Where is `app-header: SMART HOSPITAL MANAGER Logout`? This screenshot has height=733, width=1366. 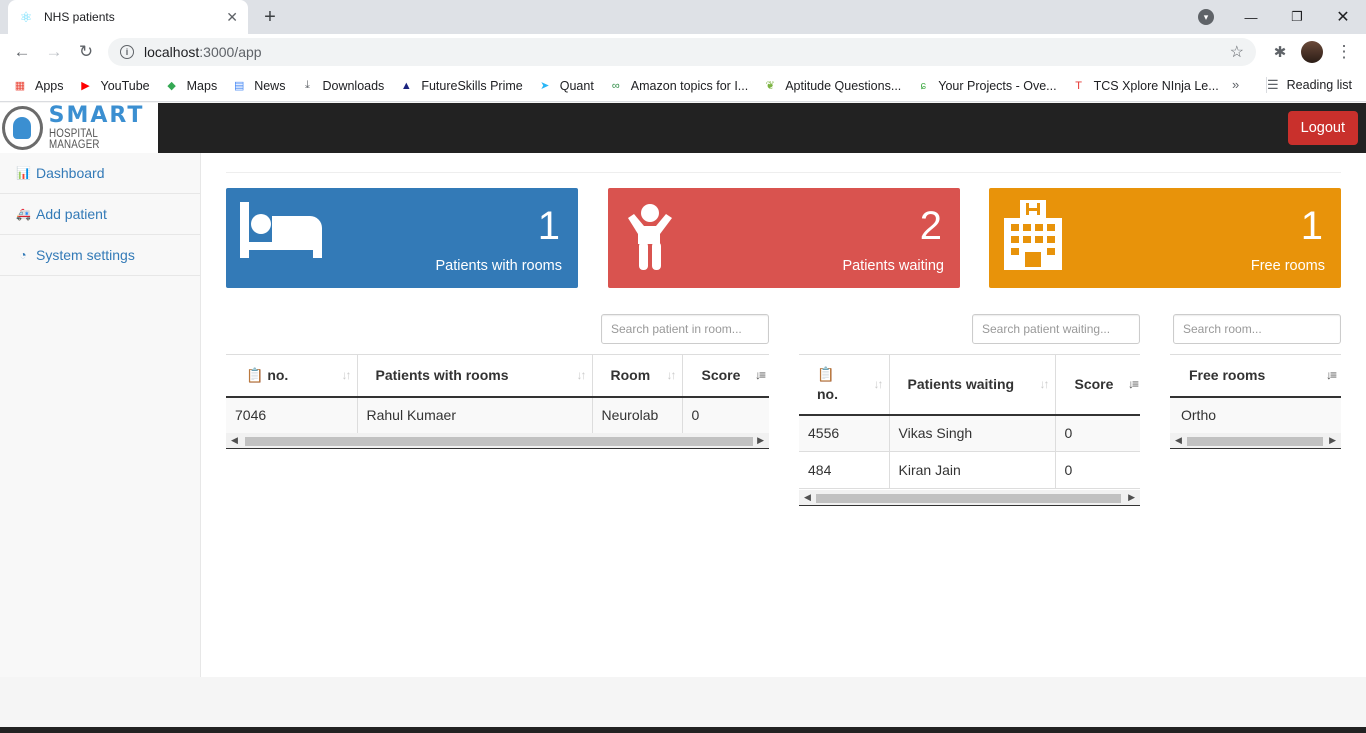 app-header: SMART HOSPITAL MANAGER Logout is located at coordinates (683, 128).